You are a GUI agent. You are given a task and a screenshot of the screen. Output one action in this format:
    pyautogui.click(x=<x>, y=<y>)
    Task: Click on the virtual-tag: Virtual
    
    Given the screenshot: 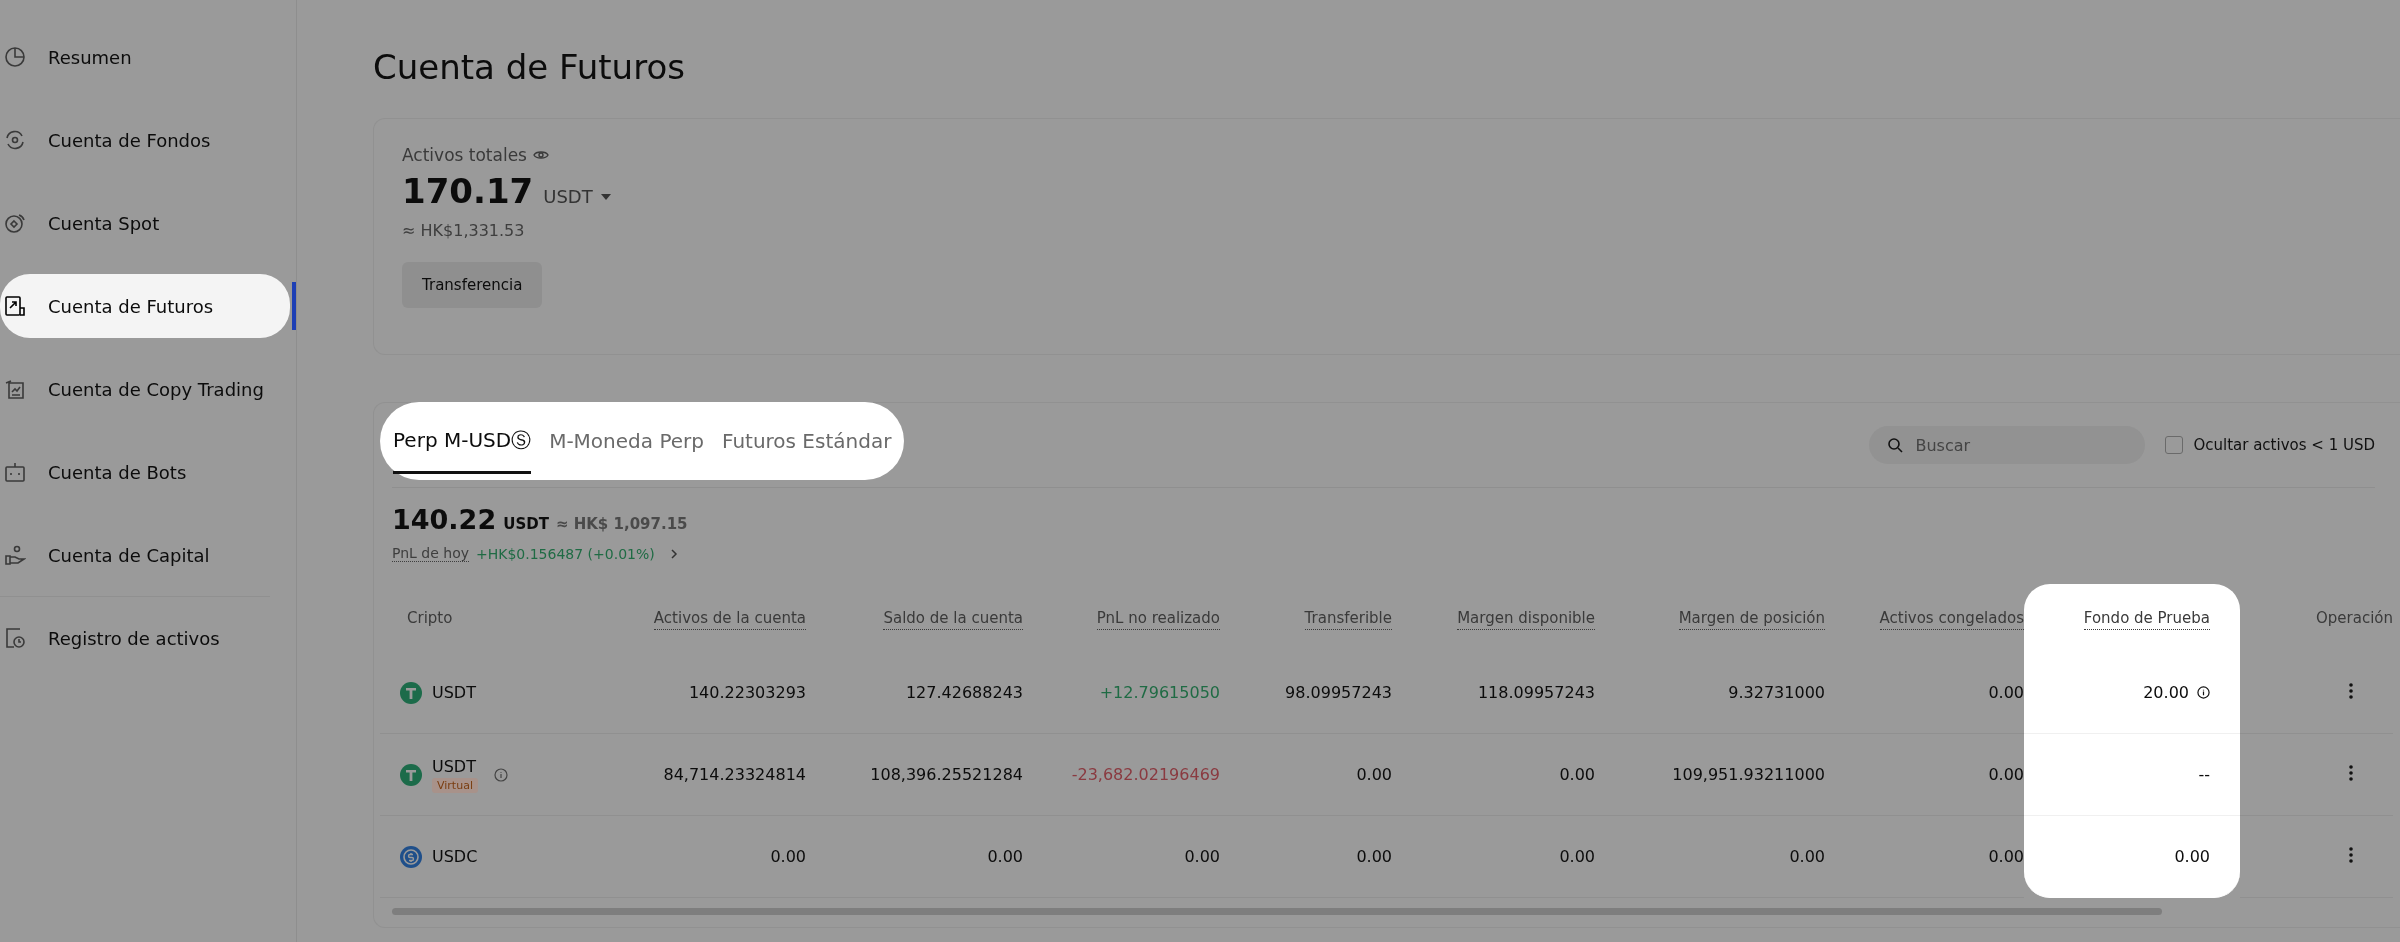 What is the action you would take?
    pyautogui.click(x=455, y=785)
    